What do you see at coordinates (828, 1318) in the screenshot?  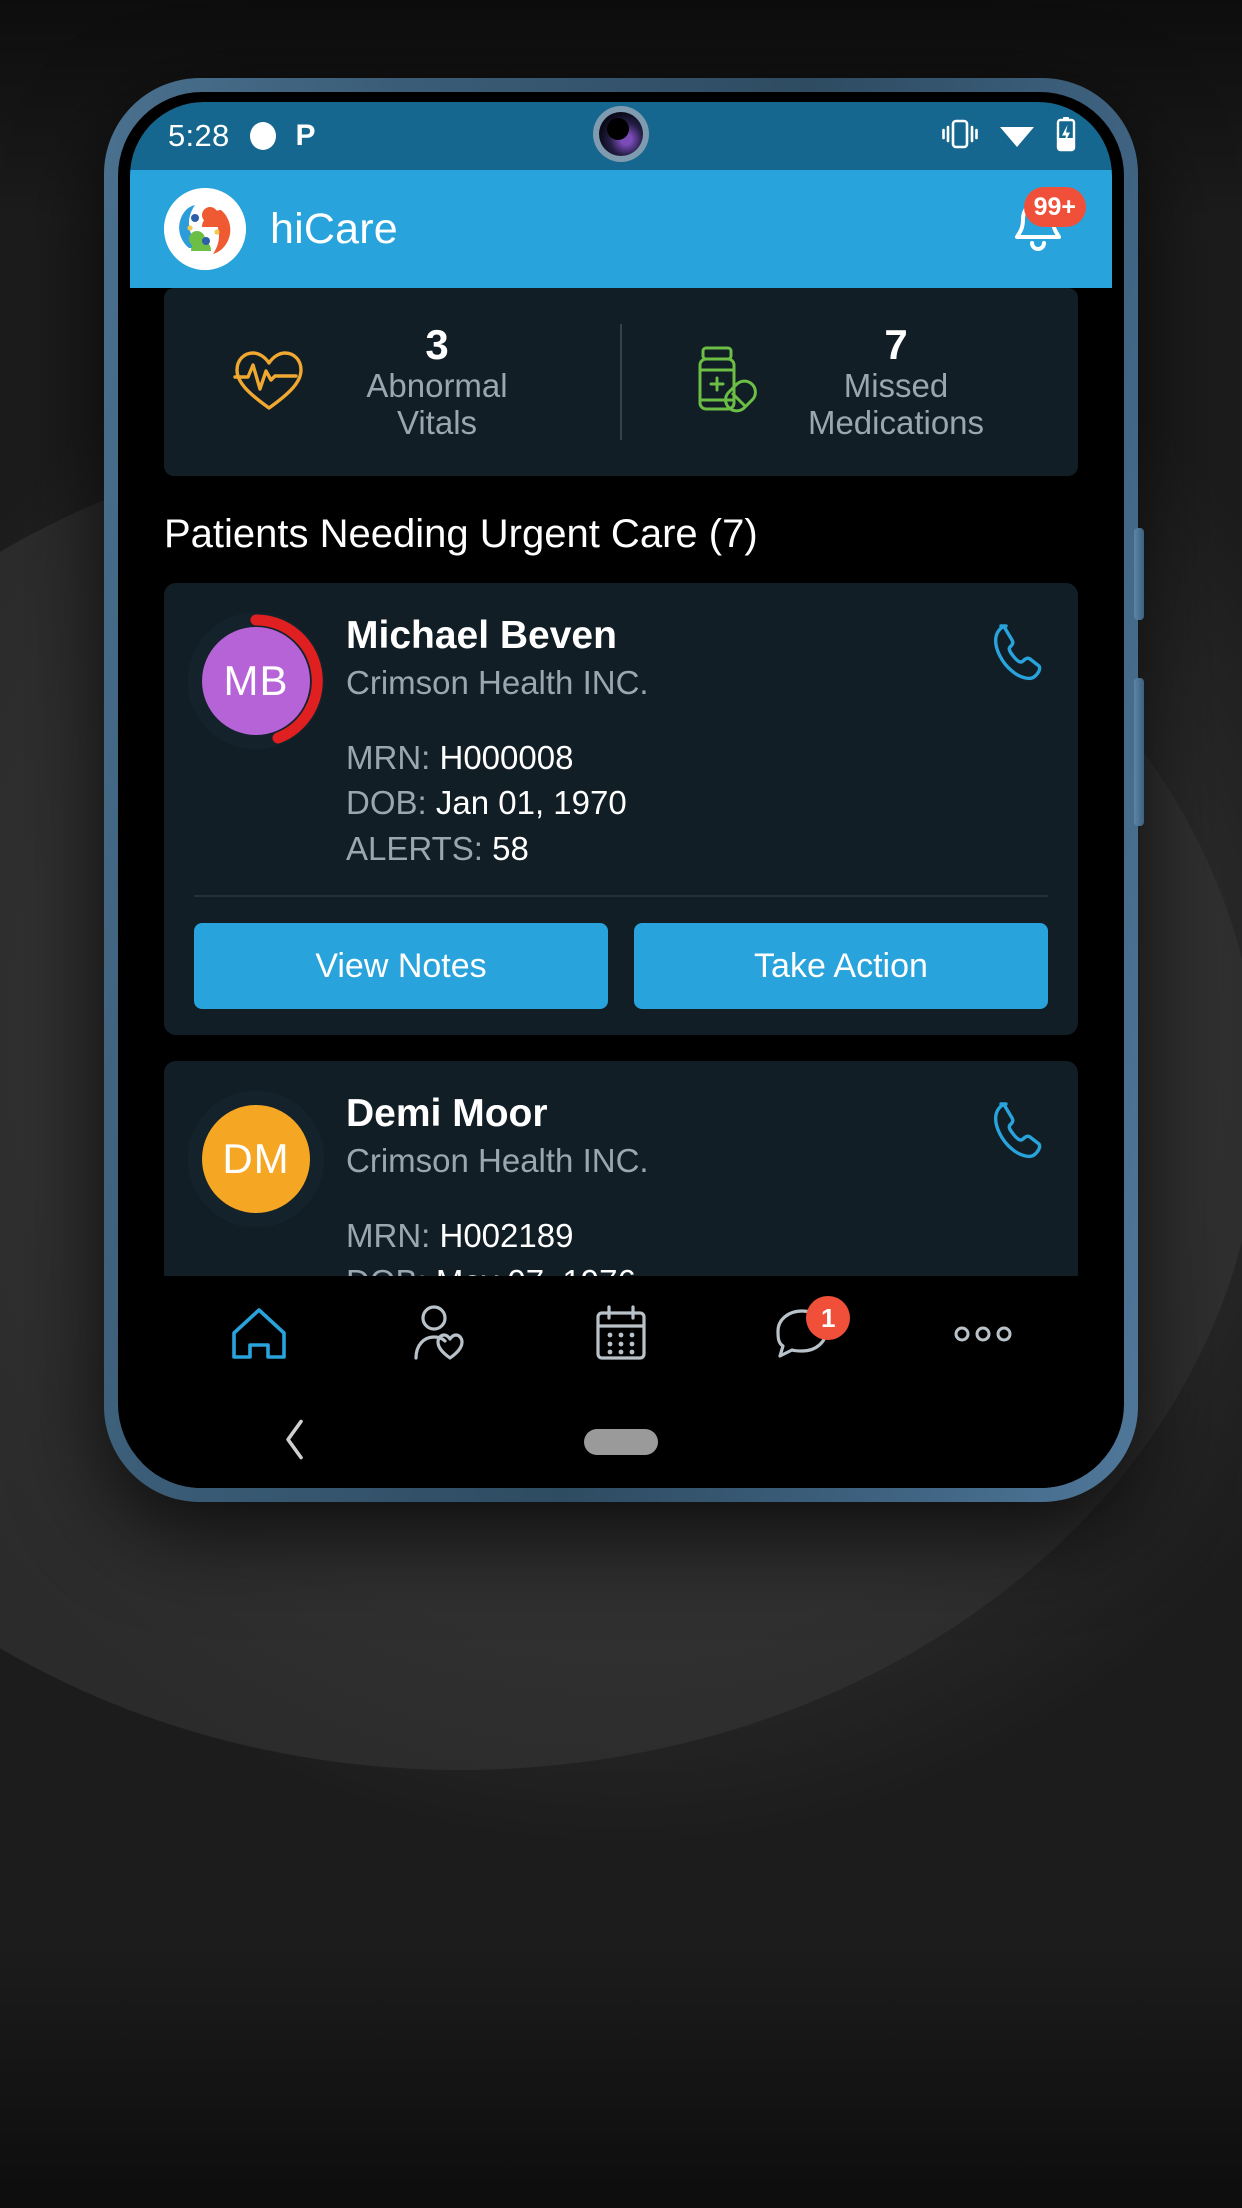 I see `nav-badge-messages: 1` at bounding box center [828, 1318].